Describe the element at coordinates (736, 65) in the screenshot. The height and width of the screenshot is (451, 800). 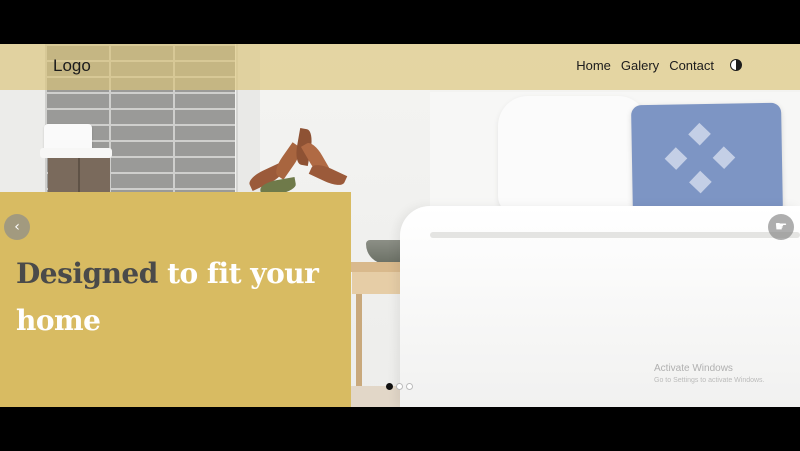
I see `theme-toggle-icon` at that location.